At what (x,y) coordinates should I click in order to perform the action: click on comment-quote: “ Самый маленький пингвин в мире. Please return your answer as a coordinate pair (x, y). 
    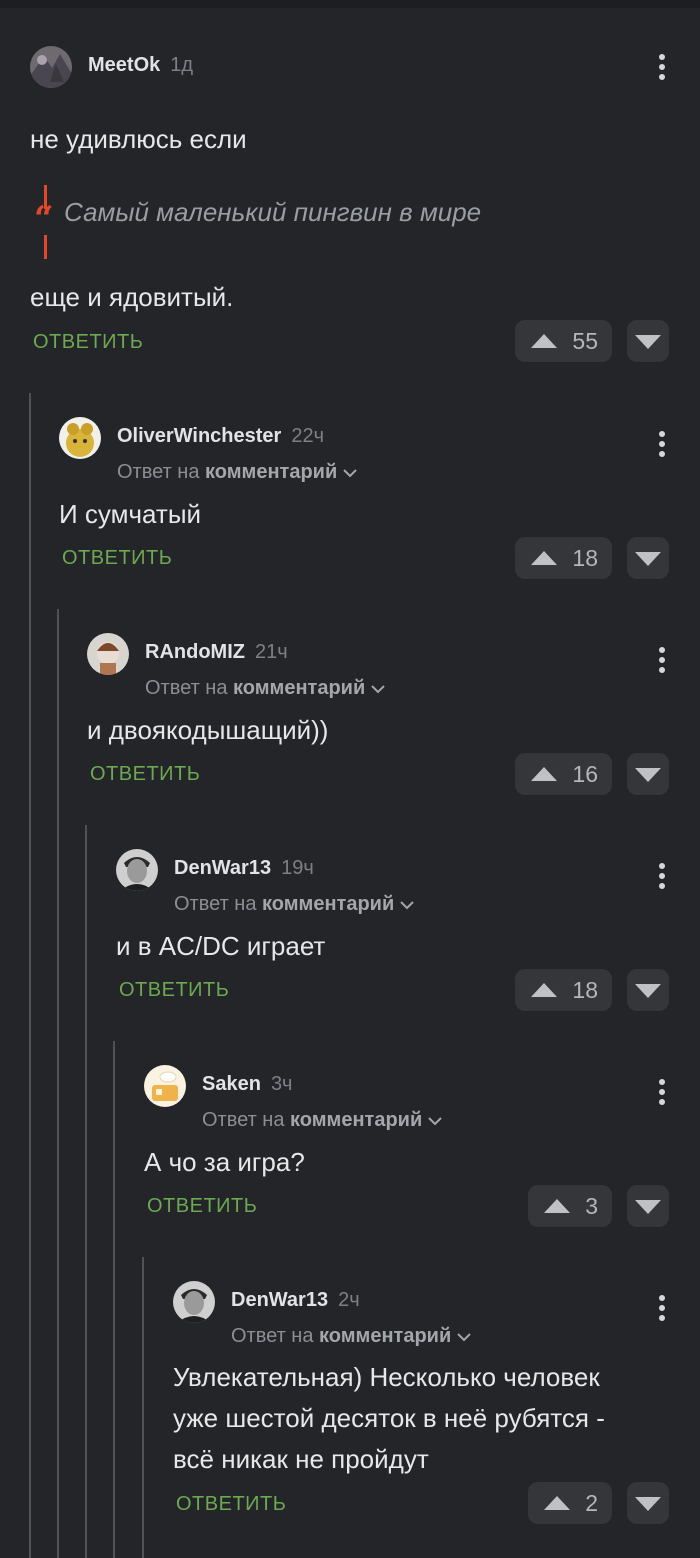
    Looking at the image, I should click on (330, 222).